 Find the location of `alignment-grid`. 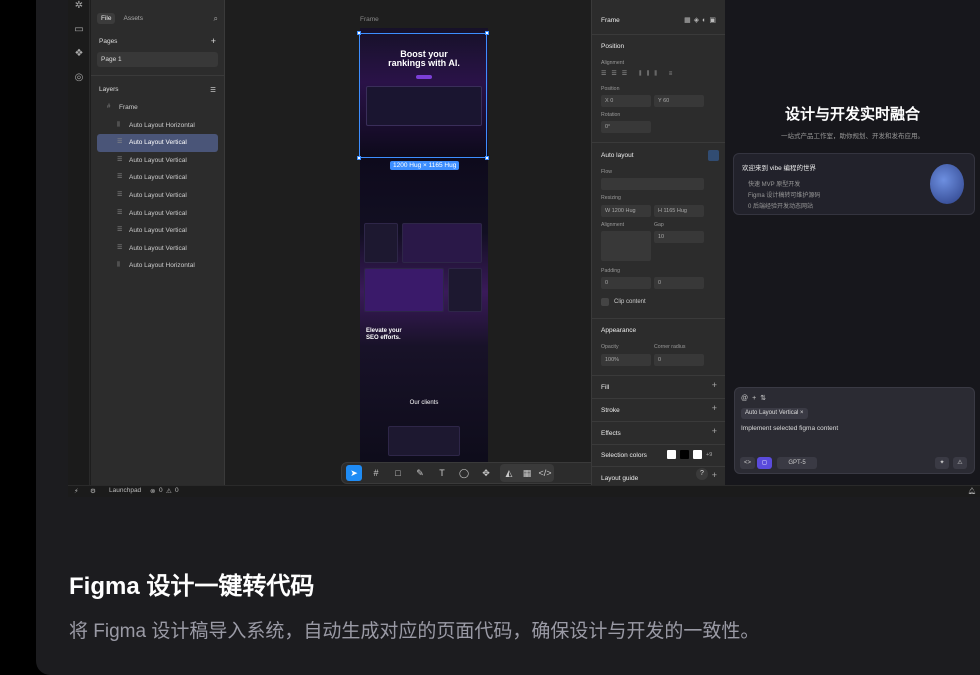

alignment-grid is located at coordinates (626, 246).